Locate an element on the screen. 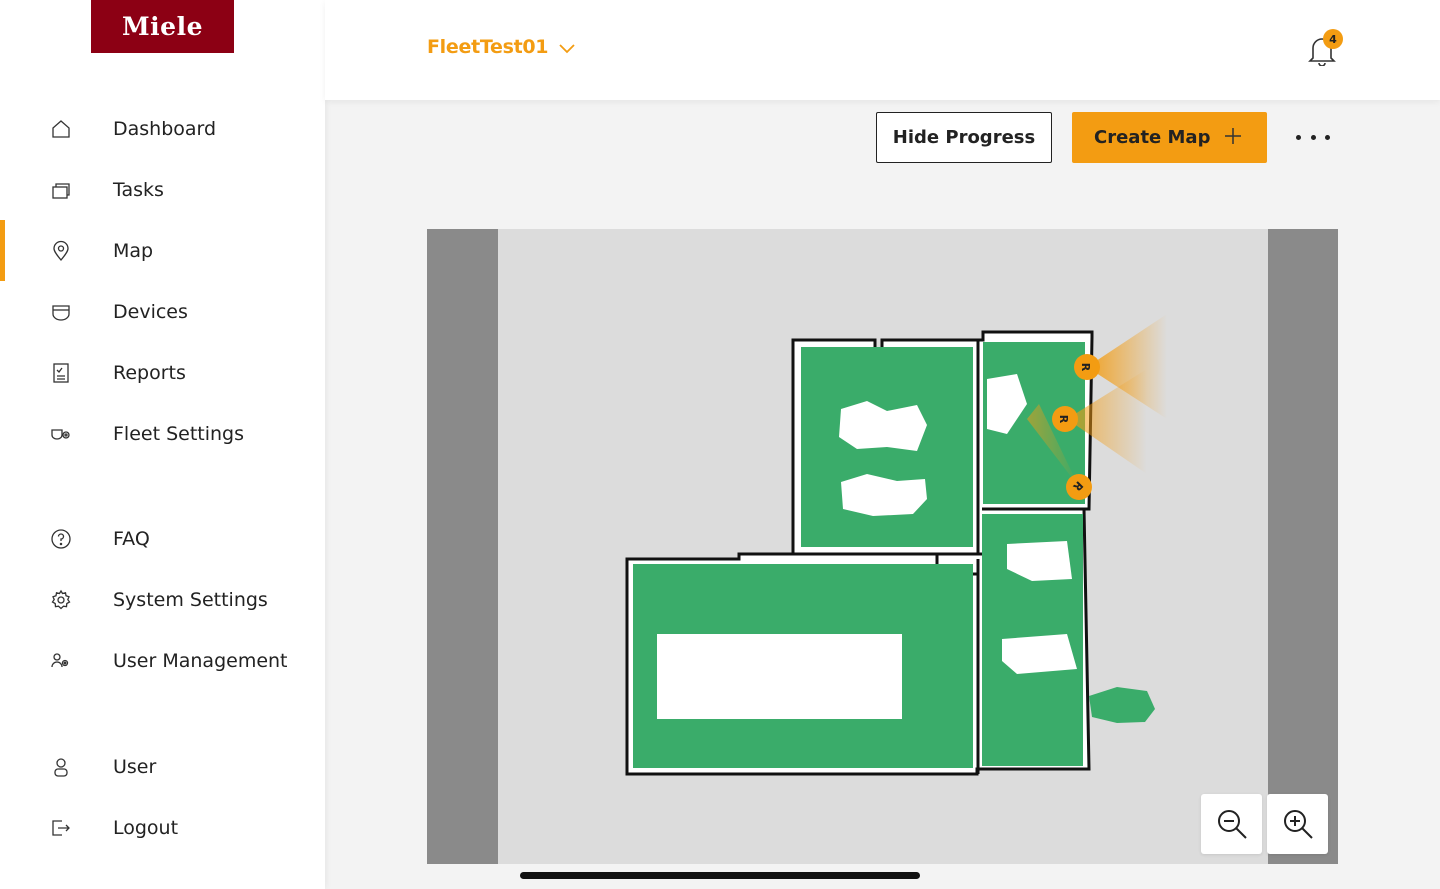 Image resolution: width=1440 pixels, height=889 pixels. home-icon is located at coordinates (61, 129).